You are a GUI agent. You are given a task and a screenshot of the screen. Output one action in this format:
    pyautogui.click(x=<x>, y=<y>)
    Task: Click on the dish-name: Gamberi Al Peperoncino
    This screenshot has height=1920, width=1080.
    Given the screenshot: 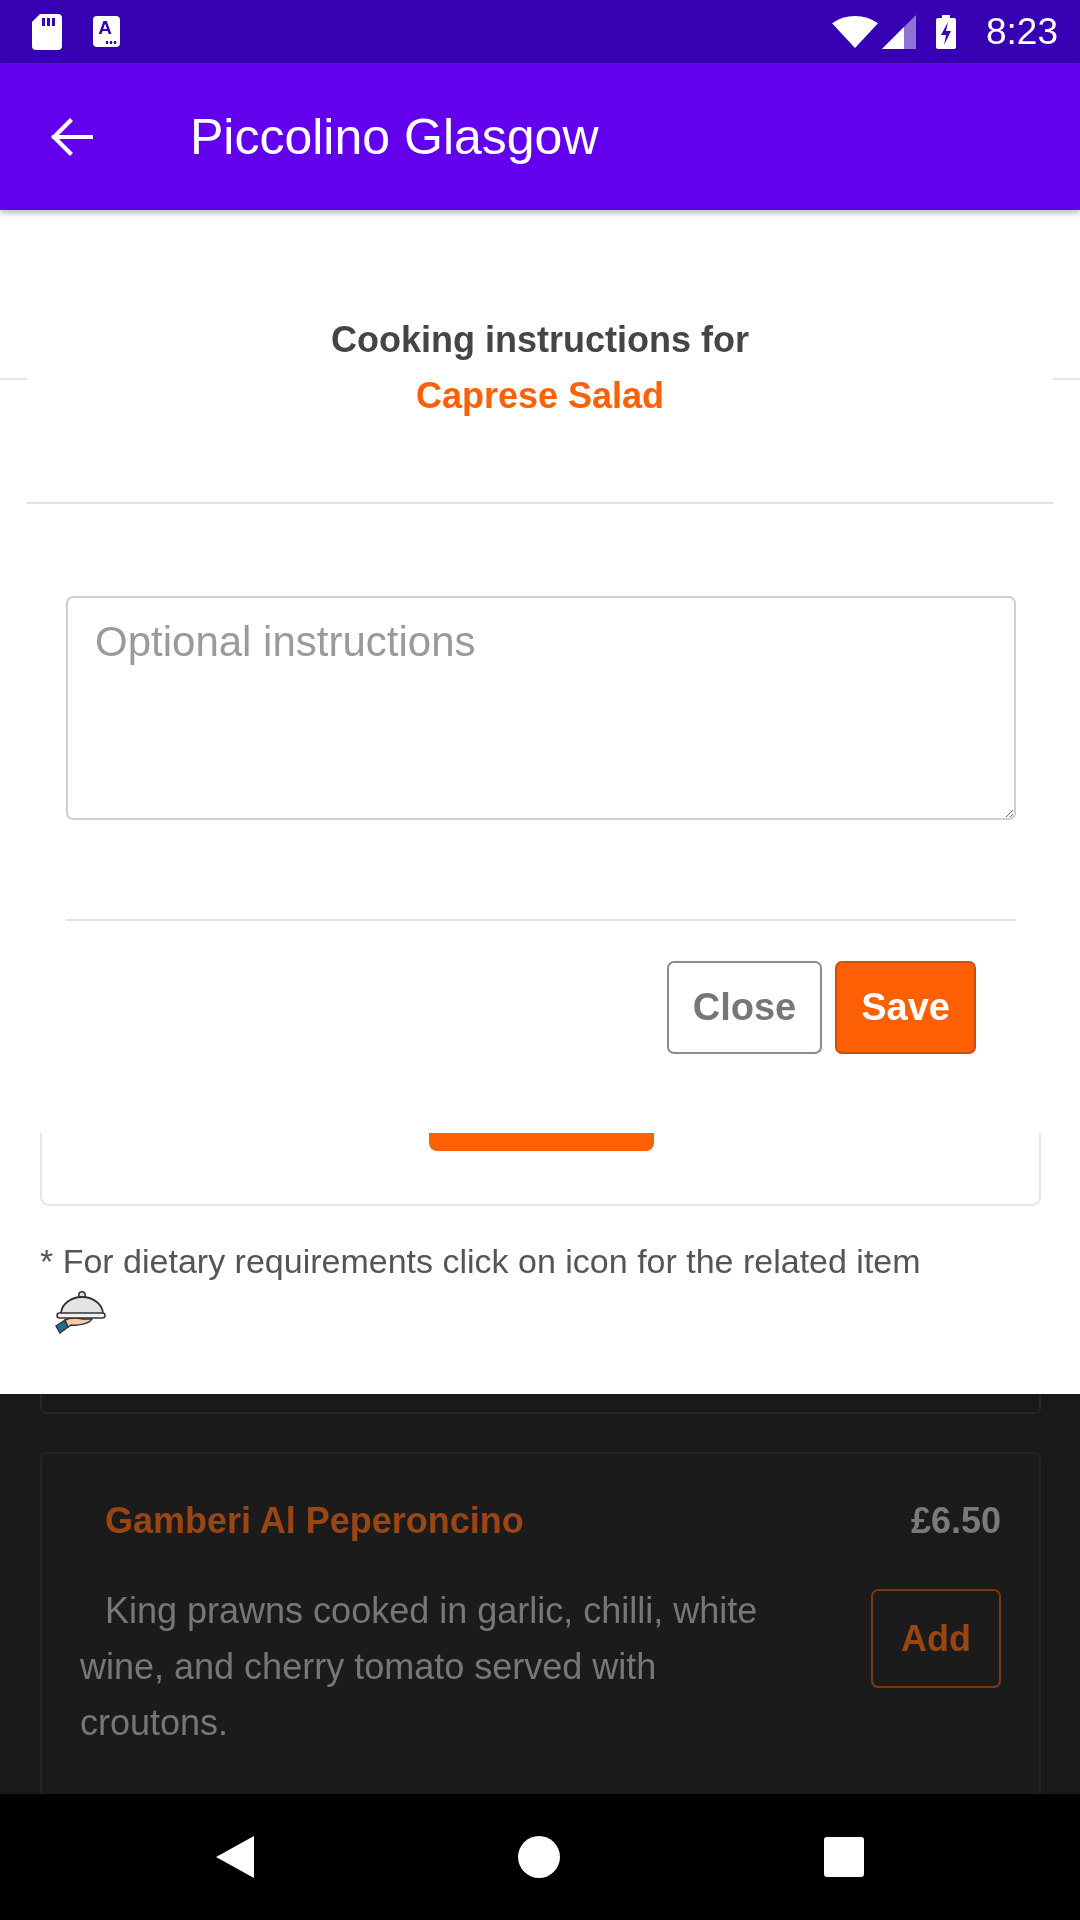 What is the action you would take?
    pyautogui.click(x=314, y=1521)
    